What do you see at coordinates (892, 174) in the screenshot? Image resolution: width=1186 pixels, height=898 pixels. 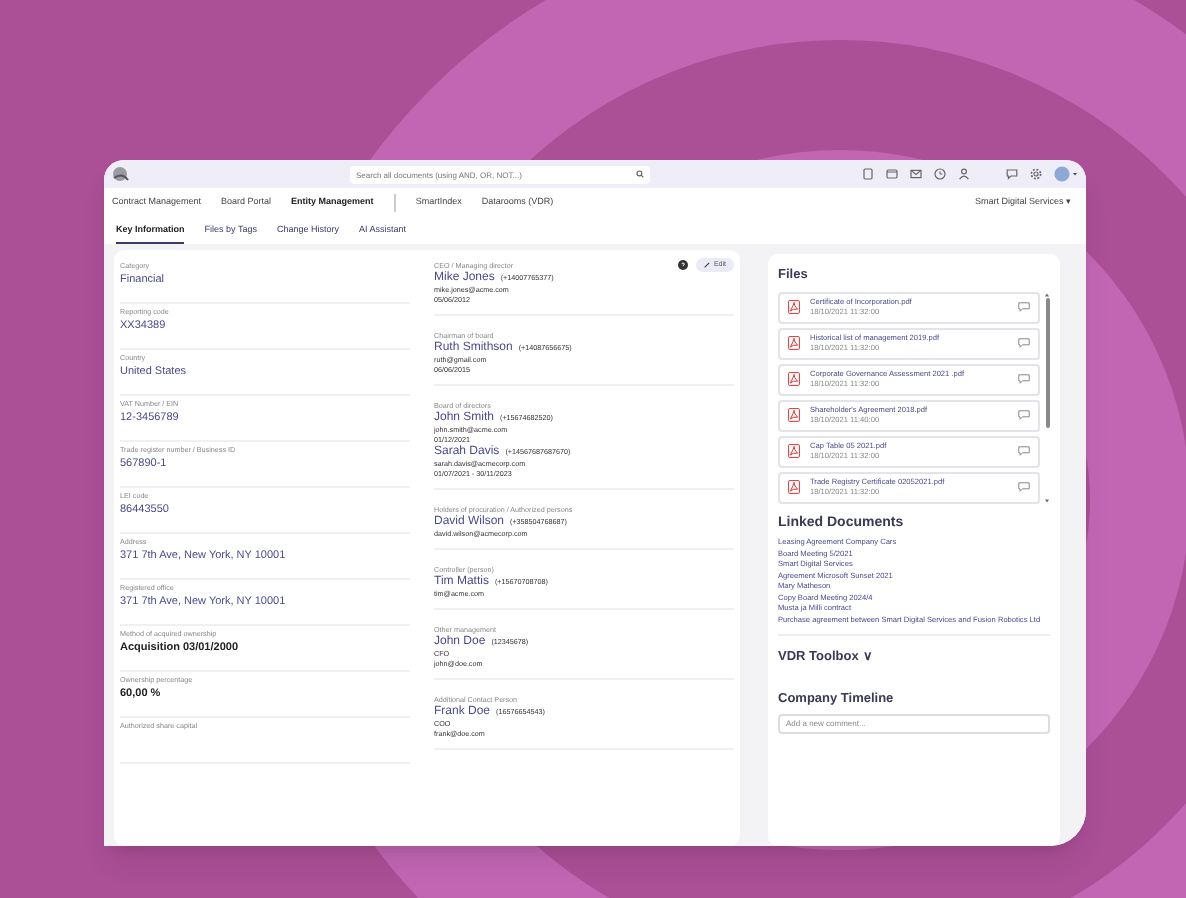 I see `window-icon` at bounding box center [892, 174].